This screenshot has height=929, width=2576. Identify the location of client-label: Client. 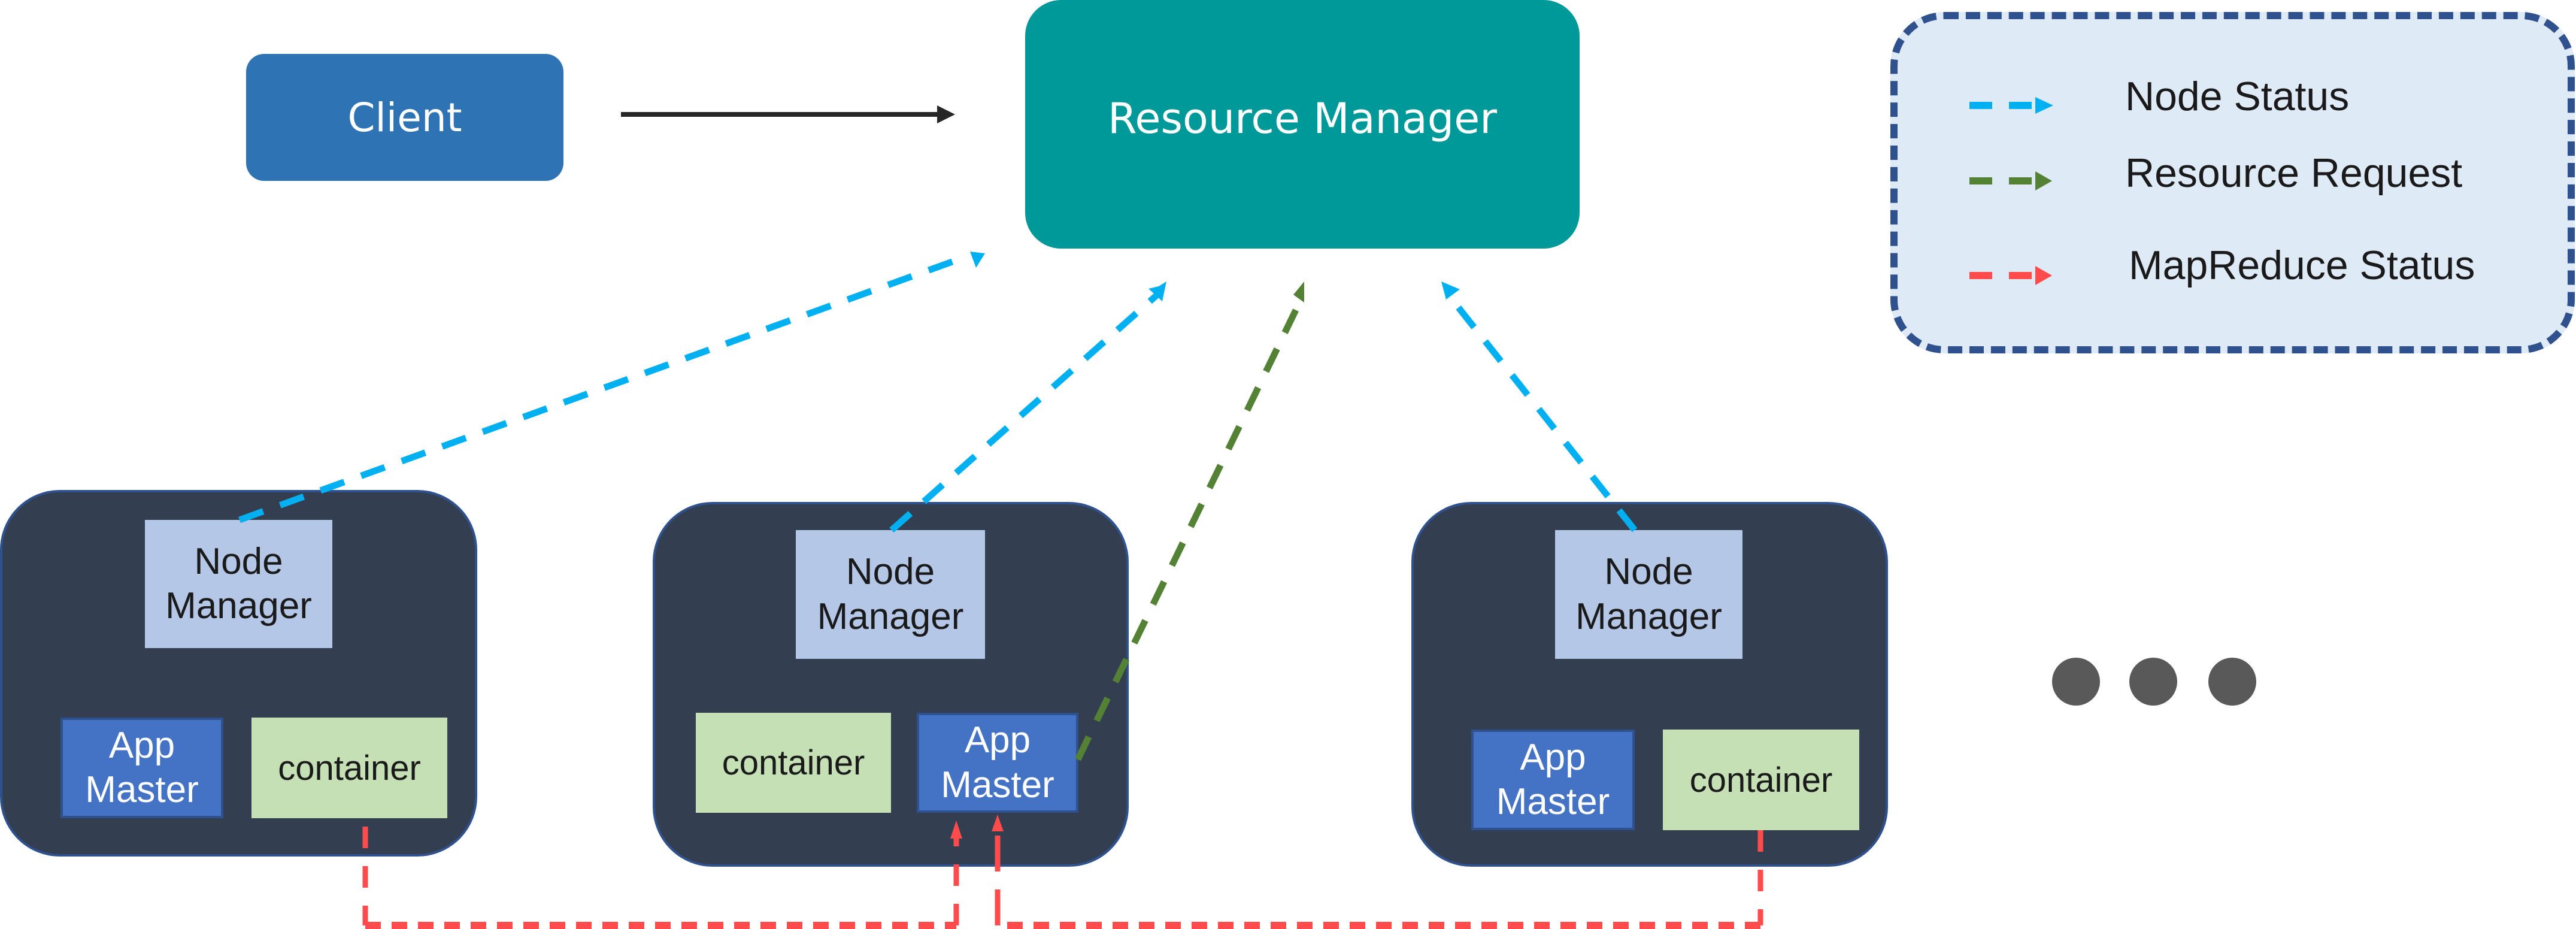
(404, 117).